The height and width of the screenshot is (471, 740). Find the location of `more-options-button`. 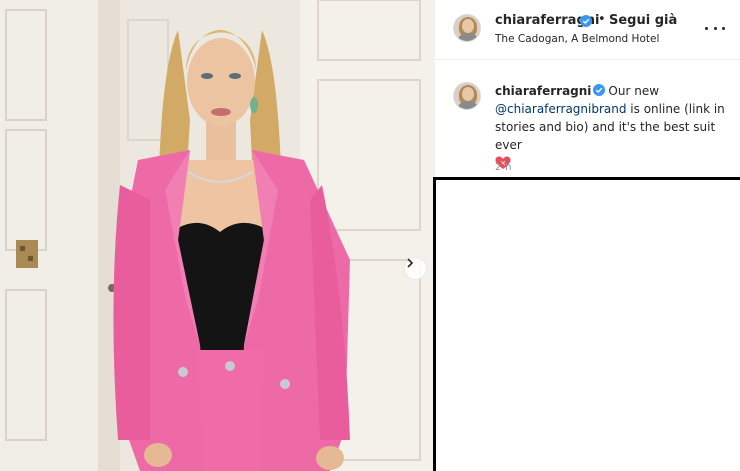

more-options-button is located at coordinates (715, 28).